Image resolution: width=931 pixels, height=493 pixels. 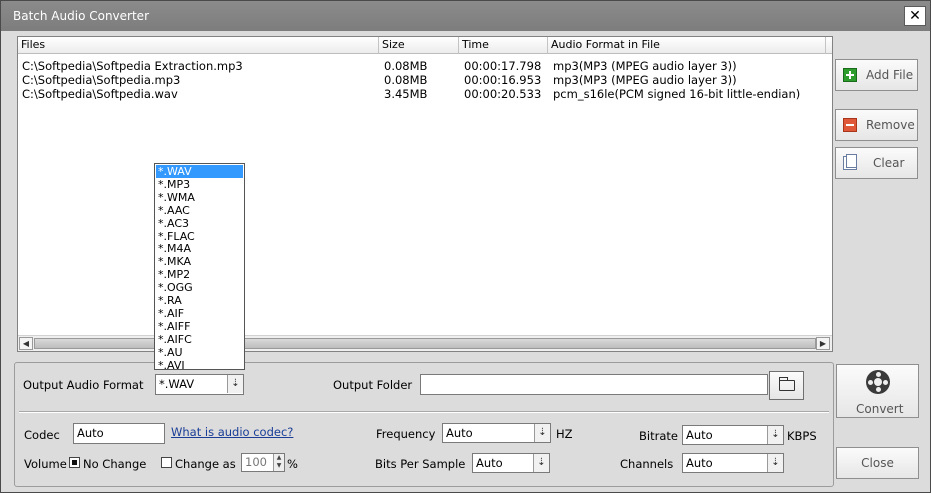 What do you see at coordinates (256, 462) in the screenshot?
I see `volume-value: 100` at bounding box center [256, 462].